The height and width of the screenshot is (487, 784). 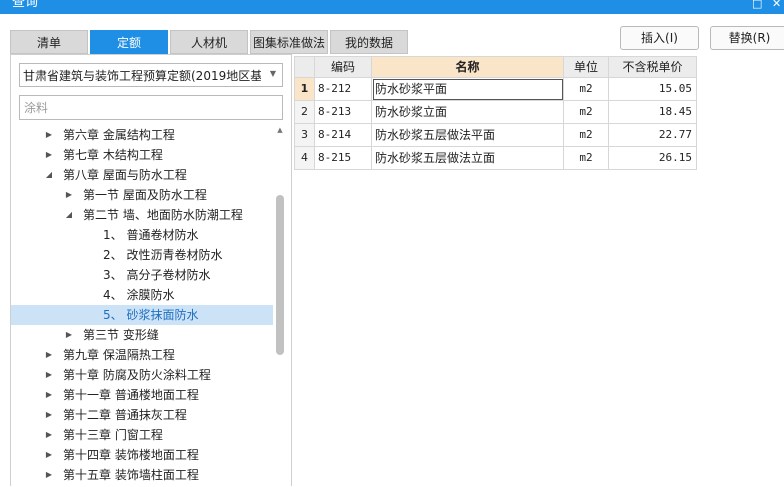 I want to click on category-tabs: 清单 定额 人材机 图集标准做法 我的数据, so click(x=210, y=42).